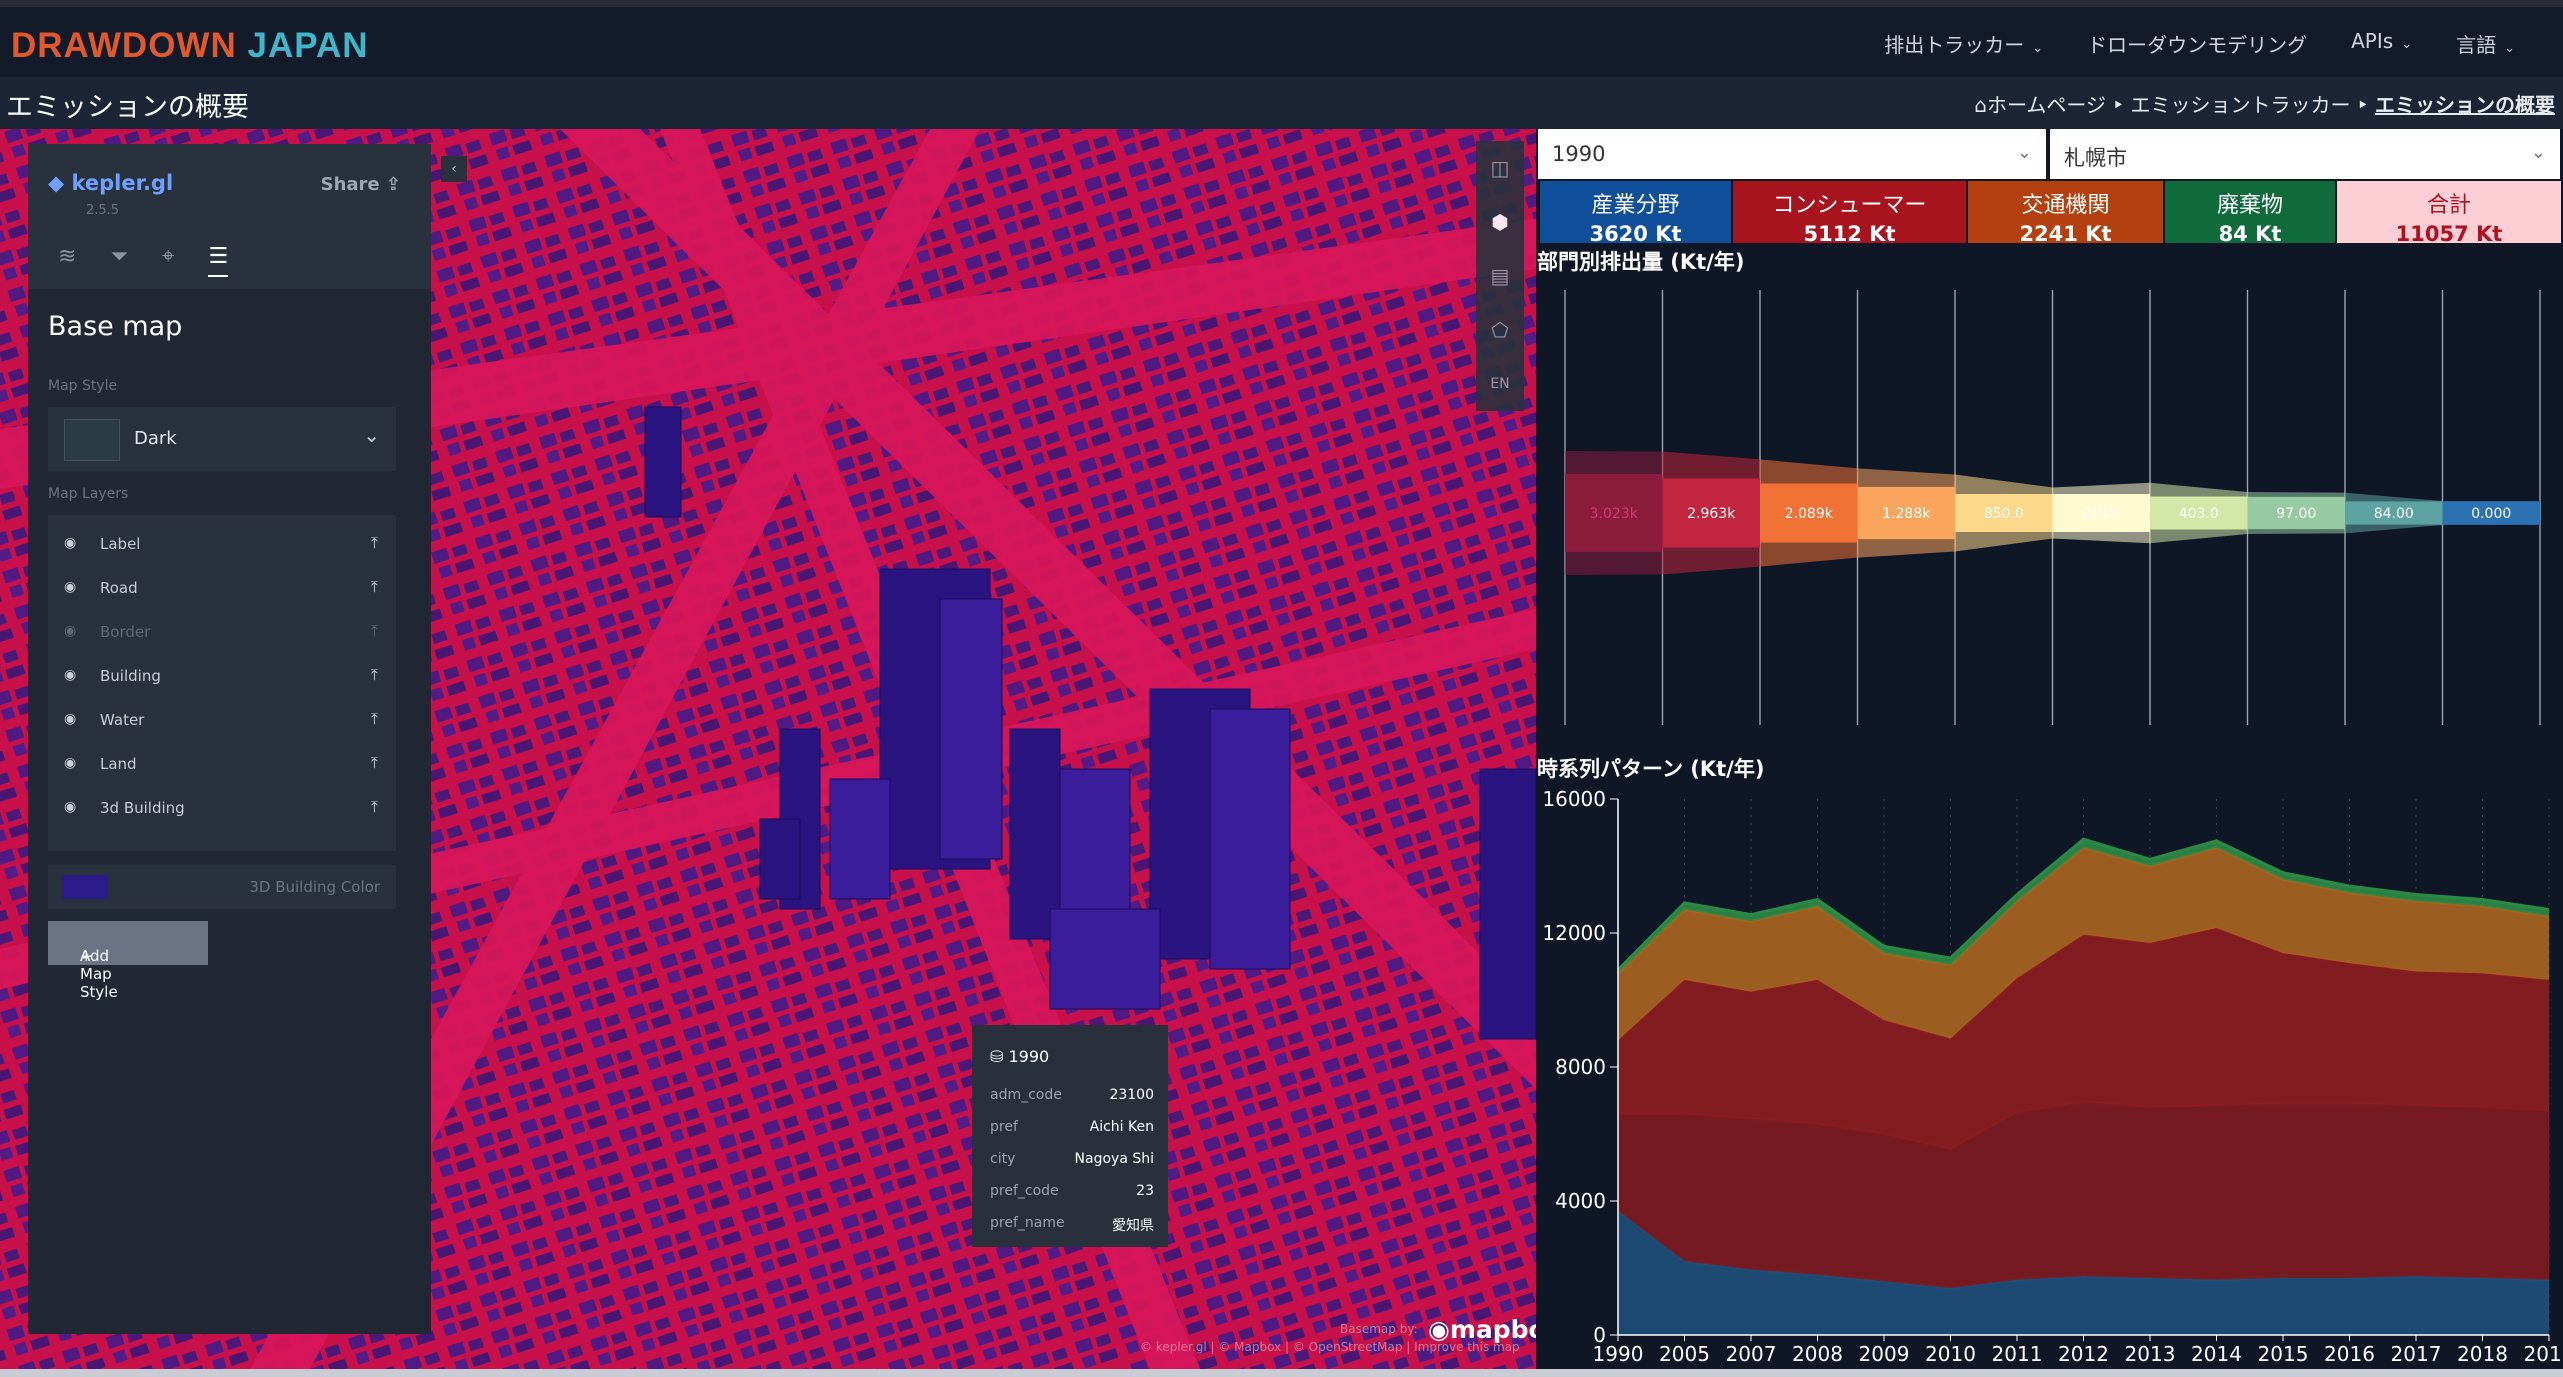  What do you see at coordinates (229, 216) in the screenshot?
I see `kepler-header: ◆ kepler.gl 2.5.5 Share ⇪ ≋ ⏷ ⌖ ☰` at bounding box center [229, 216].